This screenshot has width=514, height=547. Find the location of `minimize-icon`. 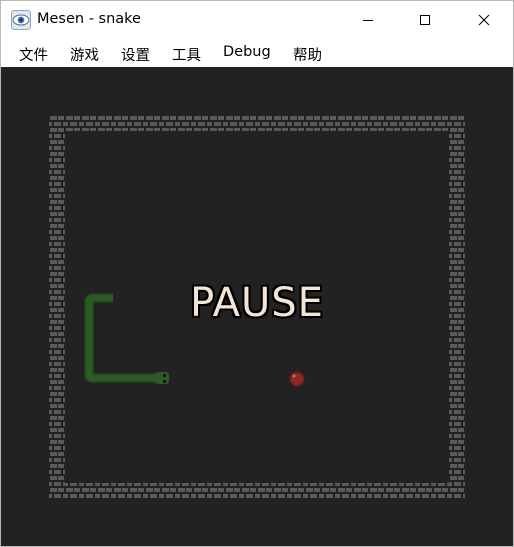

minimize-icon is located at coordinates (368, 20).